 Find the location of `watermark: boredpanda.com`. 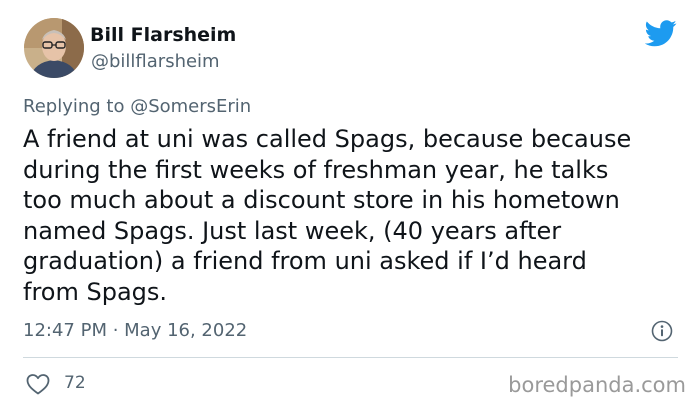

watermark: boredpanda.com is located at coordinates (597, 385).